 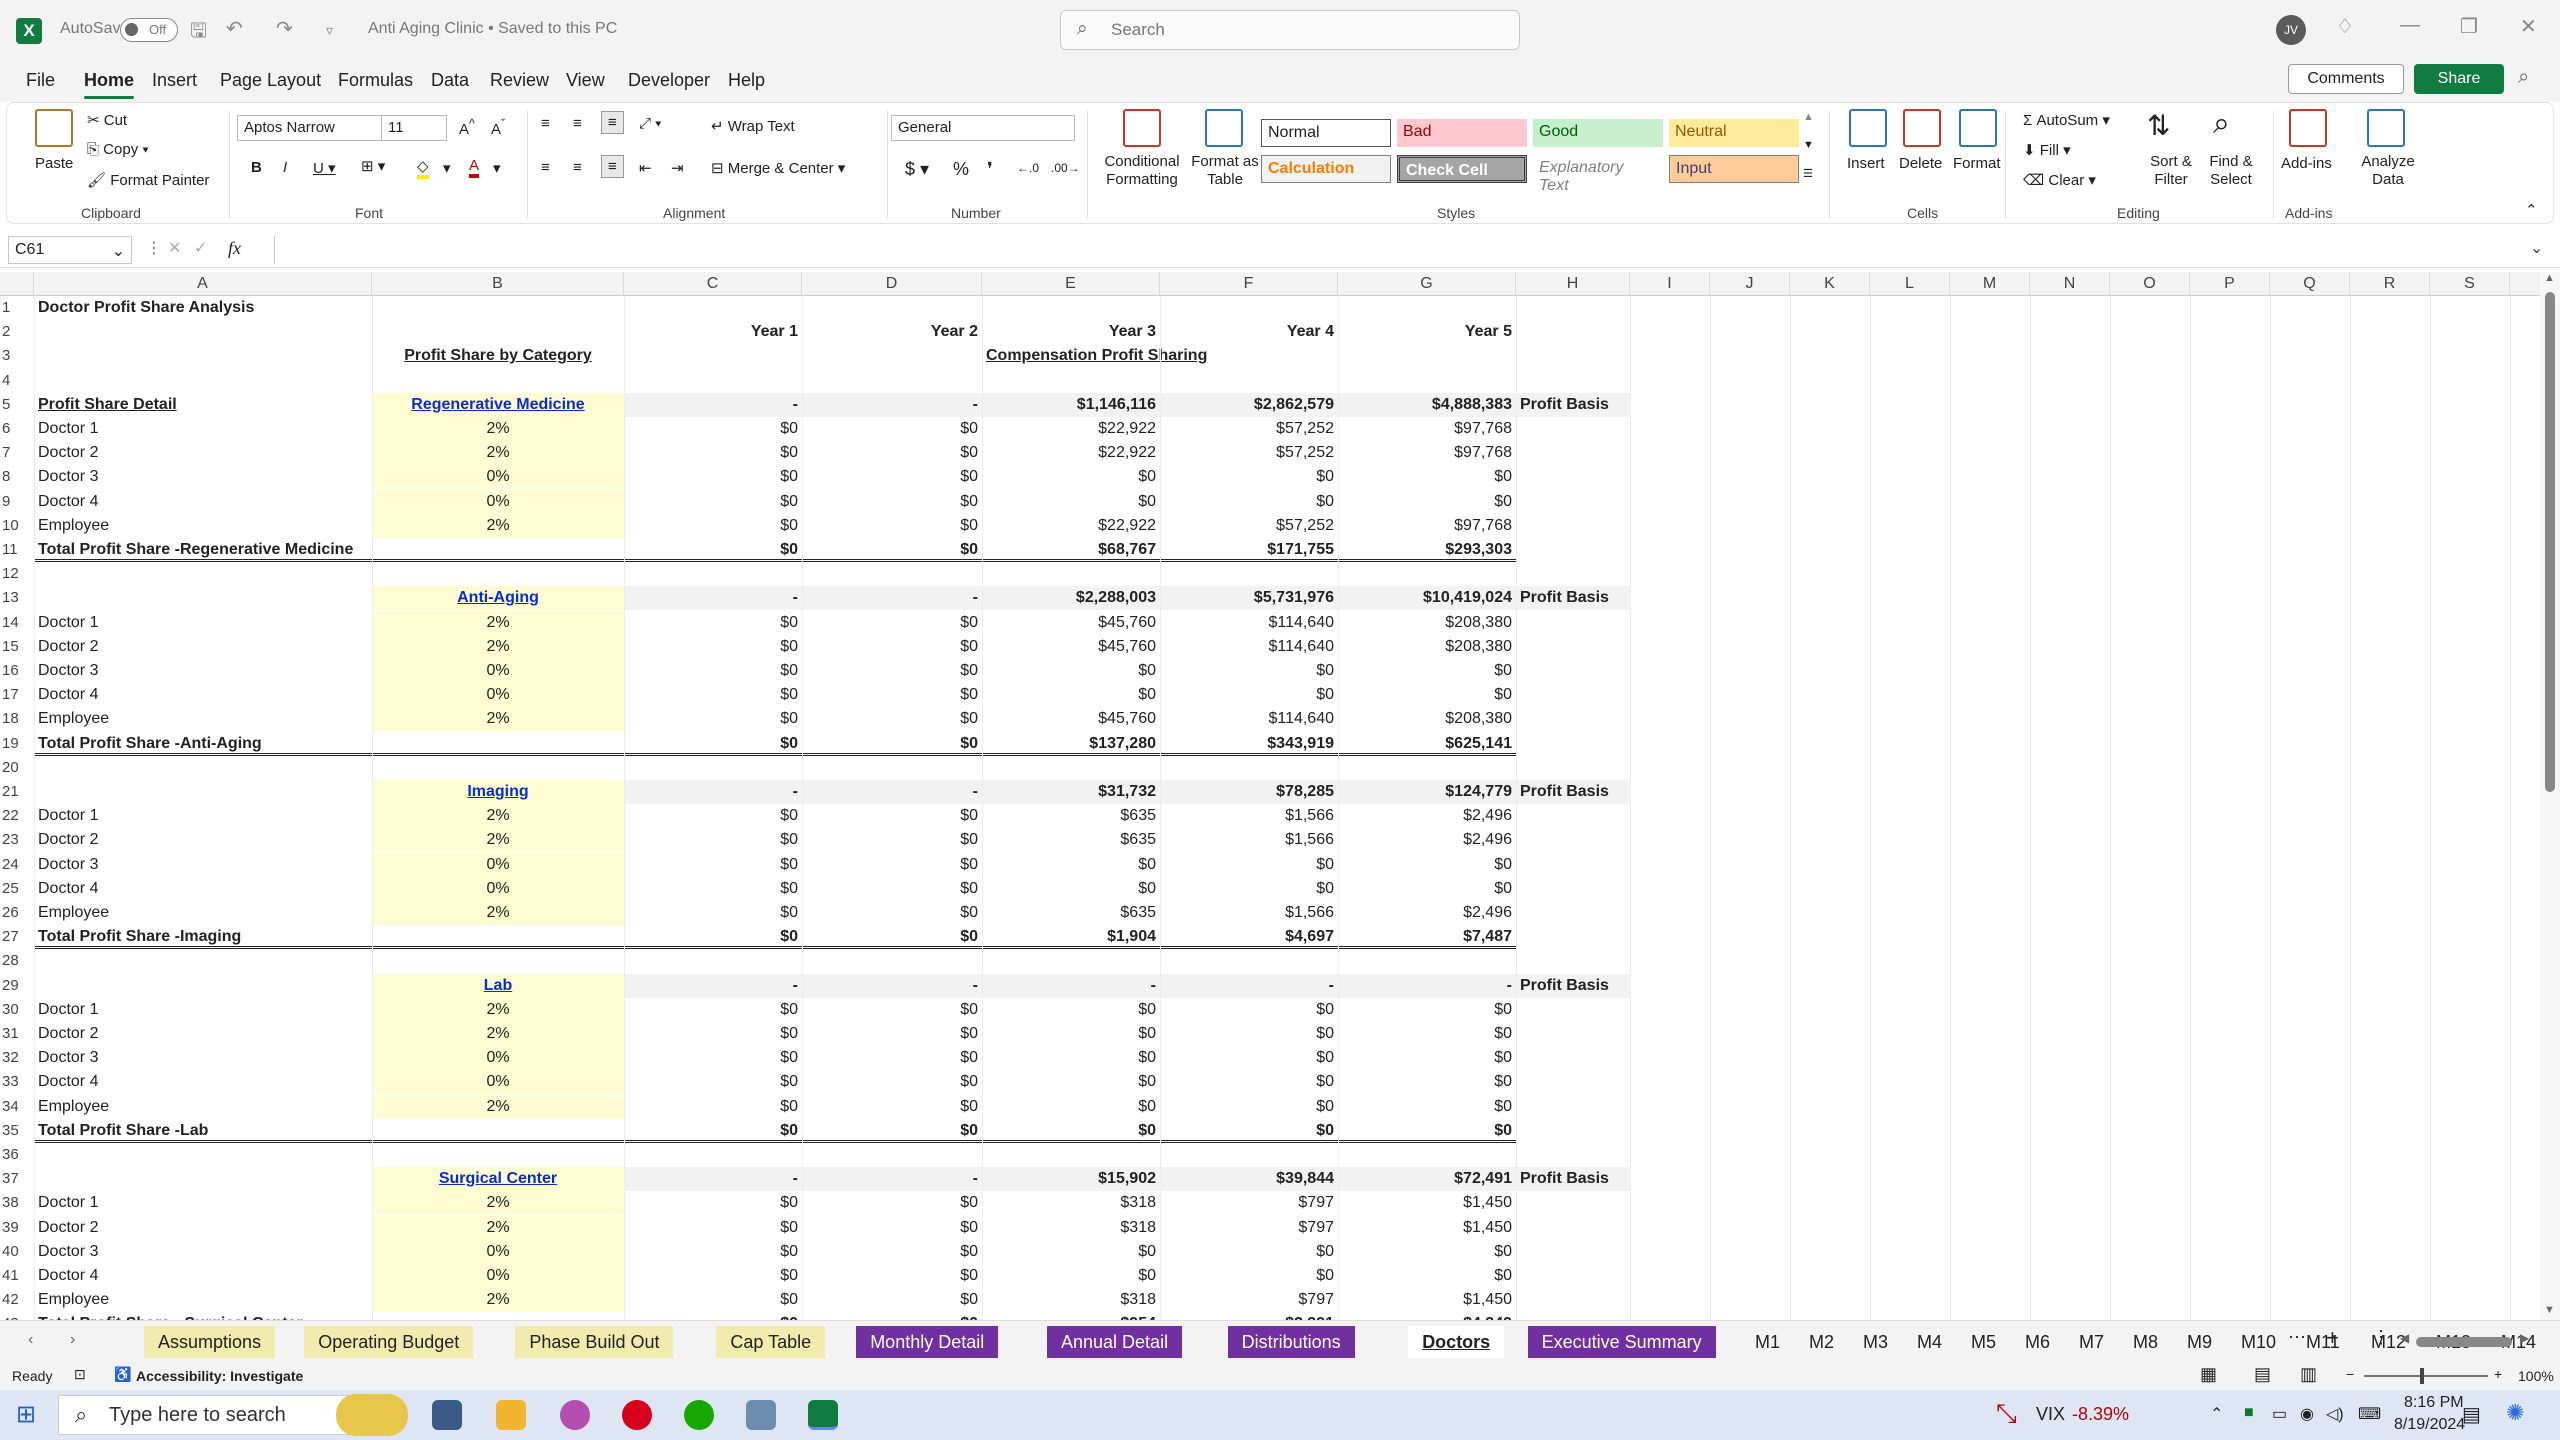 What do you see at coordinates (1621, 1342) in the screenshot?
I see `sheet-tab: Executive Summary` at bounding box center [1621, 1342].